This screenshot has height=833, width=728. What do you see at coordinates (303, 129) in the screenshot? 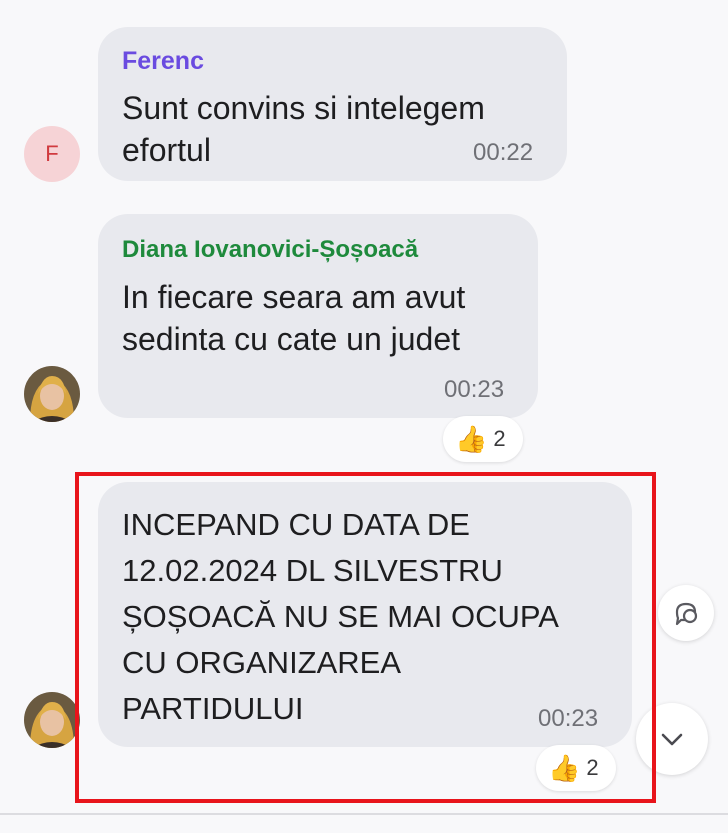
I see `message-text: Sunt convins si intelegem efortul` at bounding box center [303, 129].